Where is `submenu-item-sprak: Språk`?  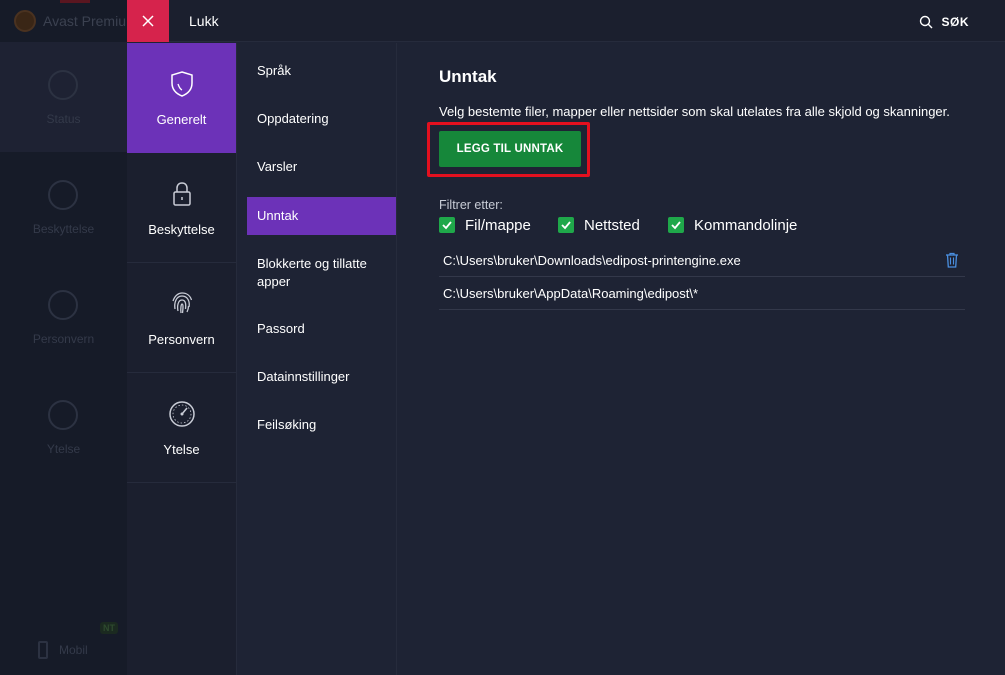 submenu-item-sprak: Språk is located at coordinates (321, 71).